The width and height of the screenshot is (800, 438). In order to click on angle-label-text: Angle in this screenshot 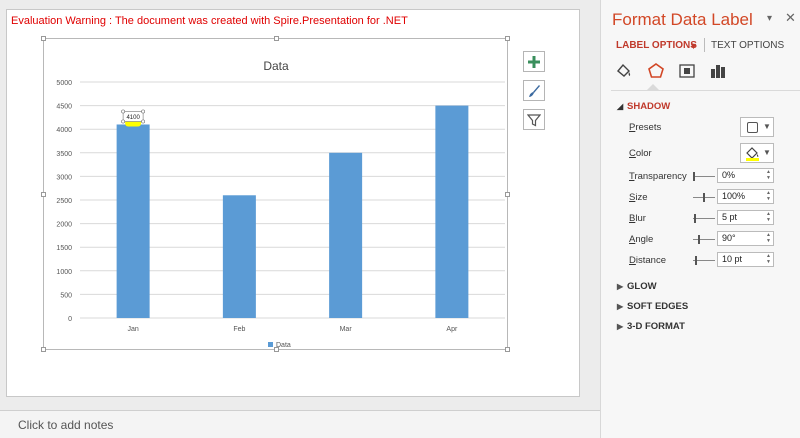, I will do `click(641, 239)`.